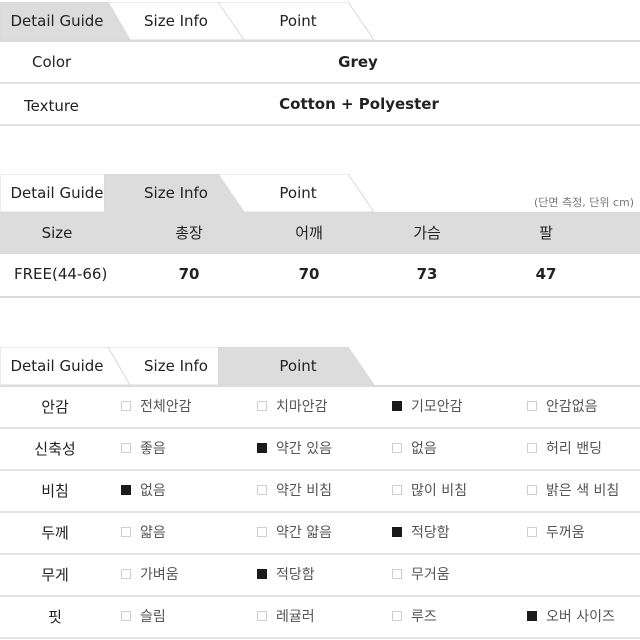  Describe the element at coordinates (302, 407) in the screenshot. I see `point-option-label: 치마안감` at that location.